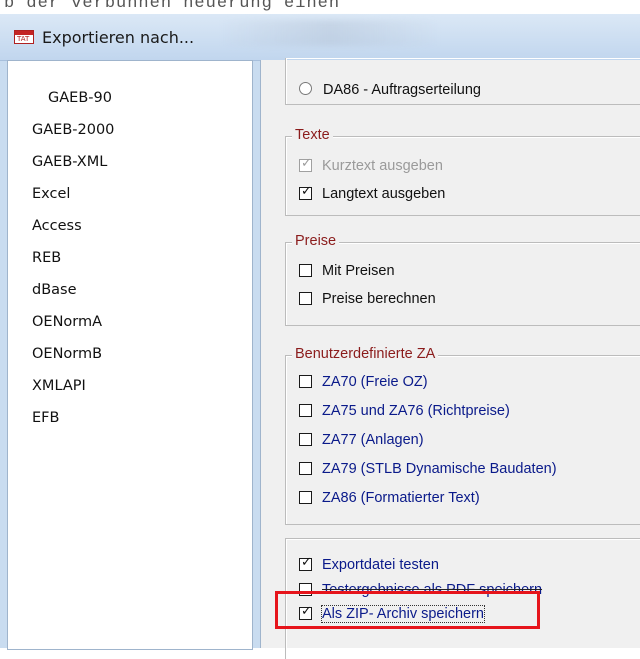 The width and height of the screenshot is (640, 659). I want to click on za79-checkbox-box, so click(305, 468).